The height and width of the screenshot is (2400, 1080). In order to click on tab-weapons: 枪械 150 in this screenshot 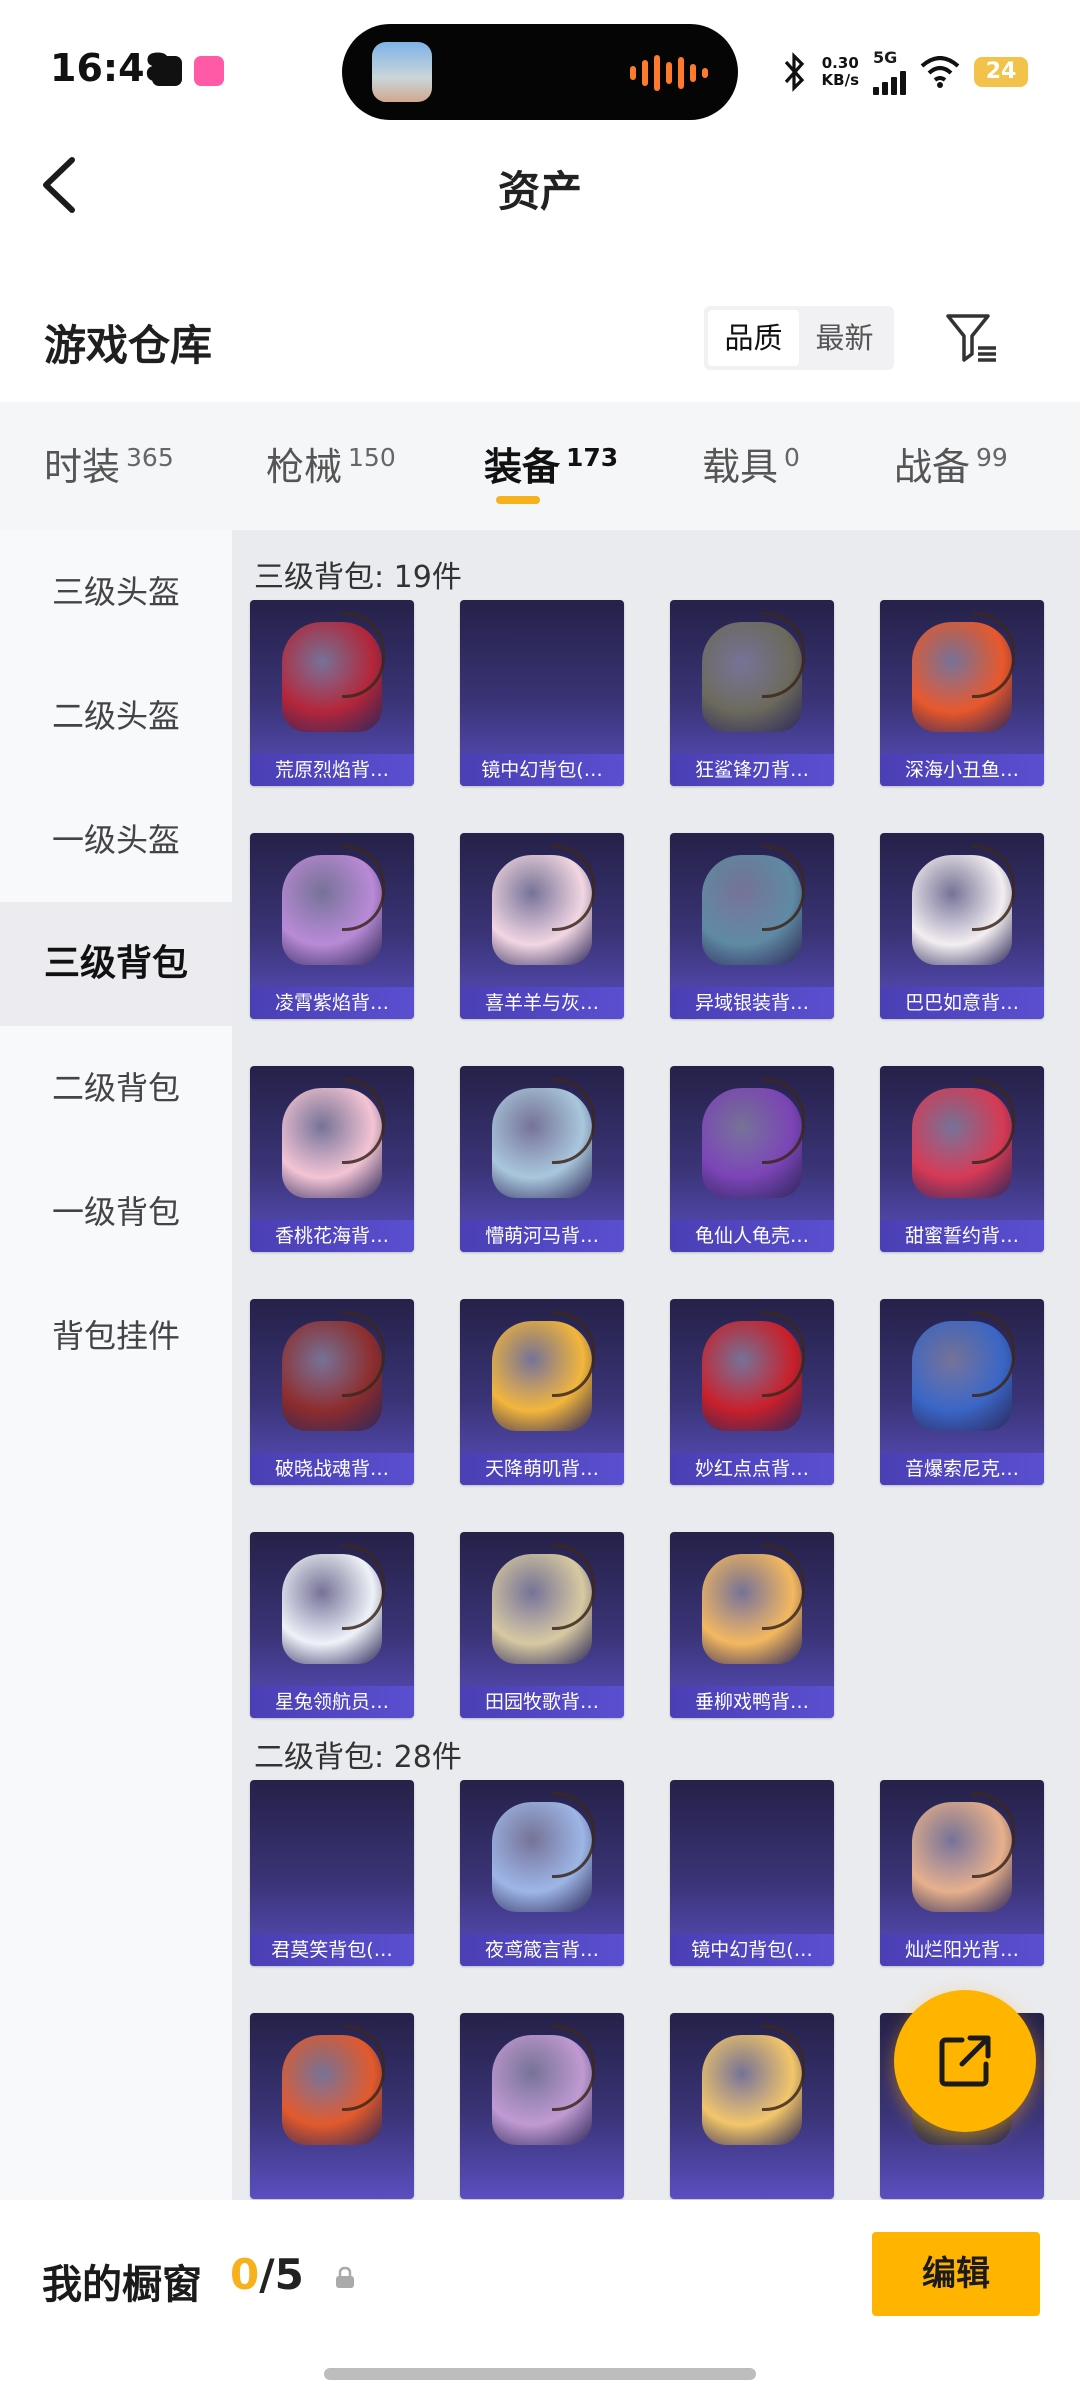, I will do `click(331, 463)`.